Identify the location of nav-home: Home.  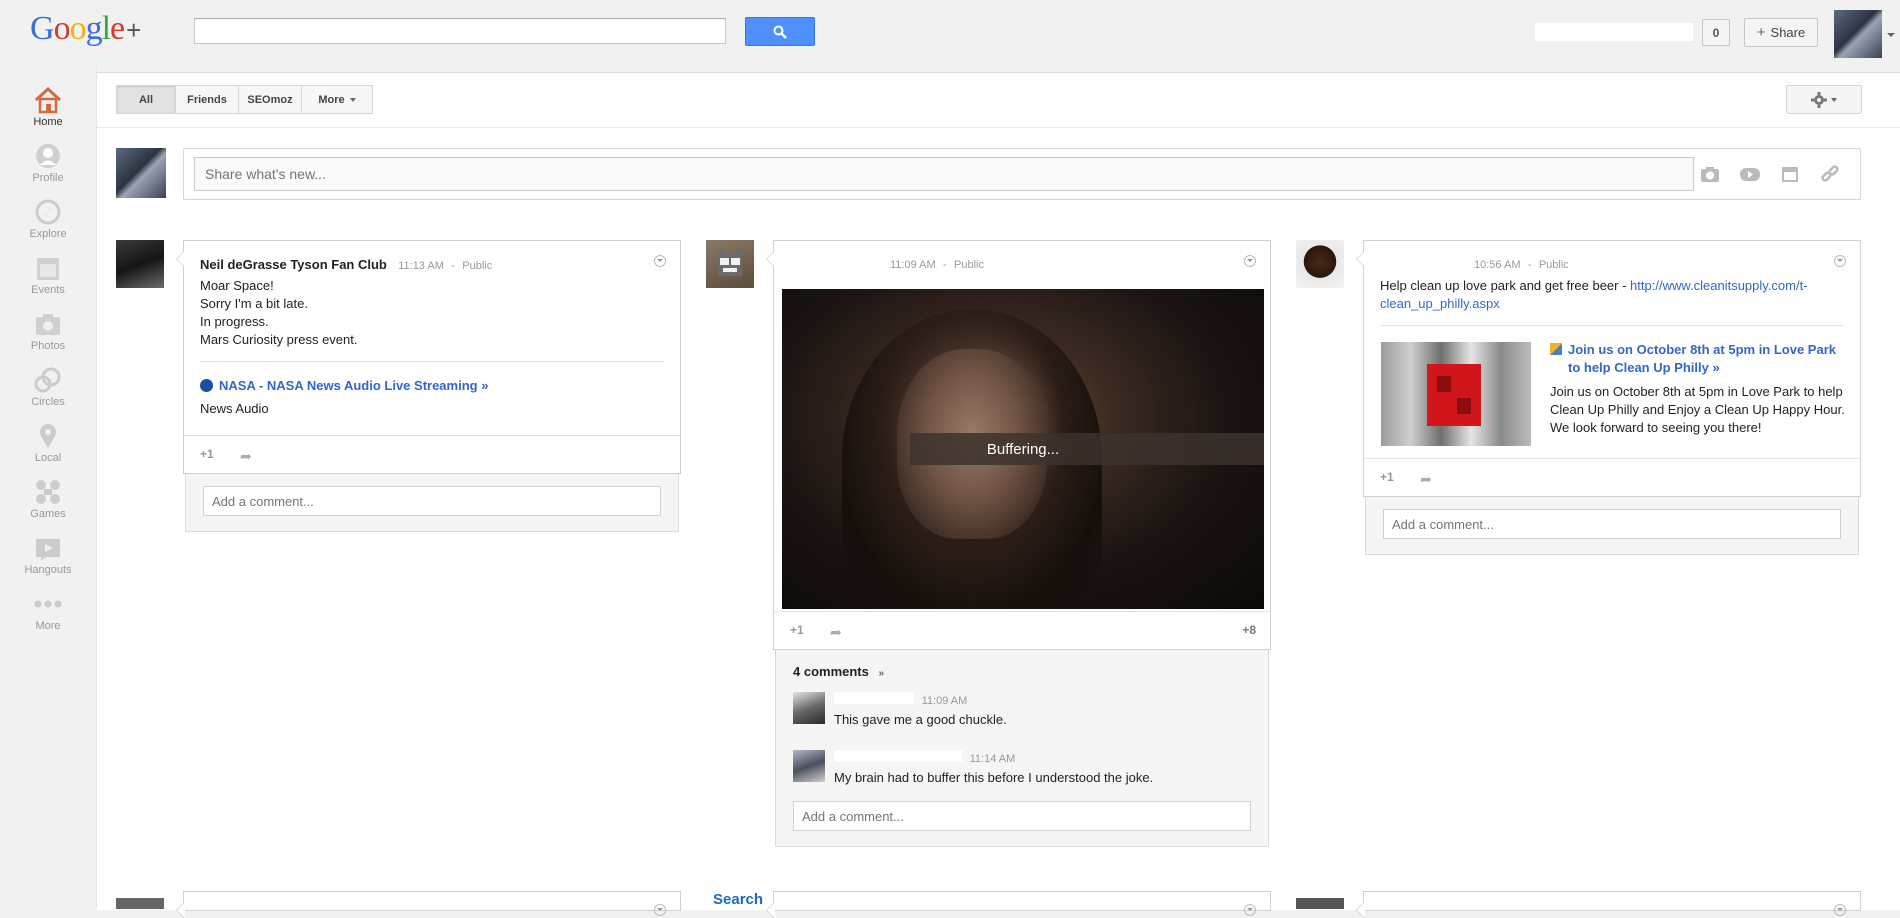
(48, 106).